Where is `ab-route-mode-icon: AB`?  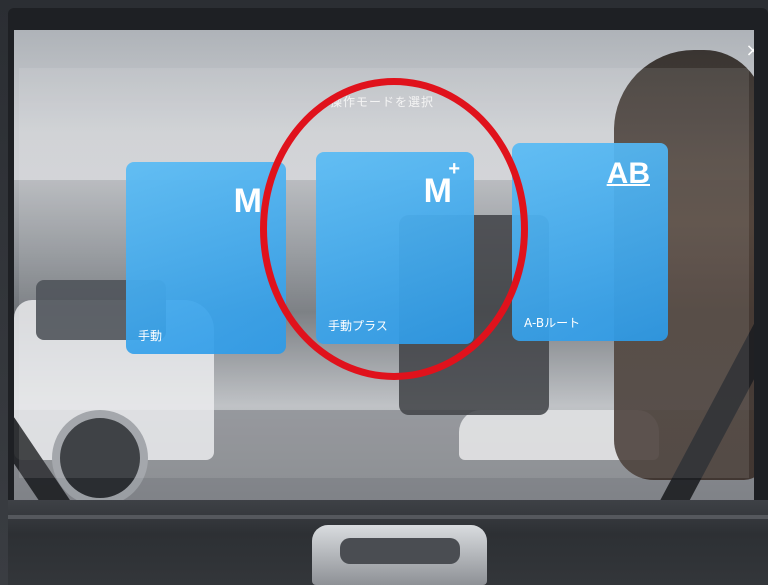 ab-route-mode-icon: AB is located at coordinates (628, 173).